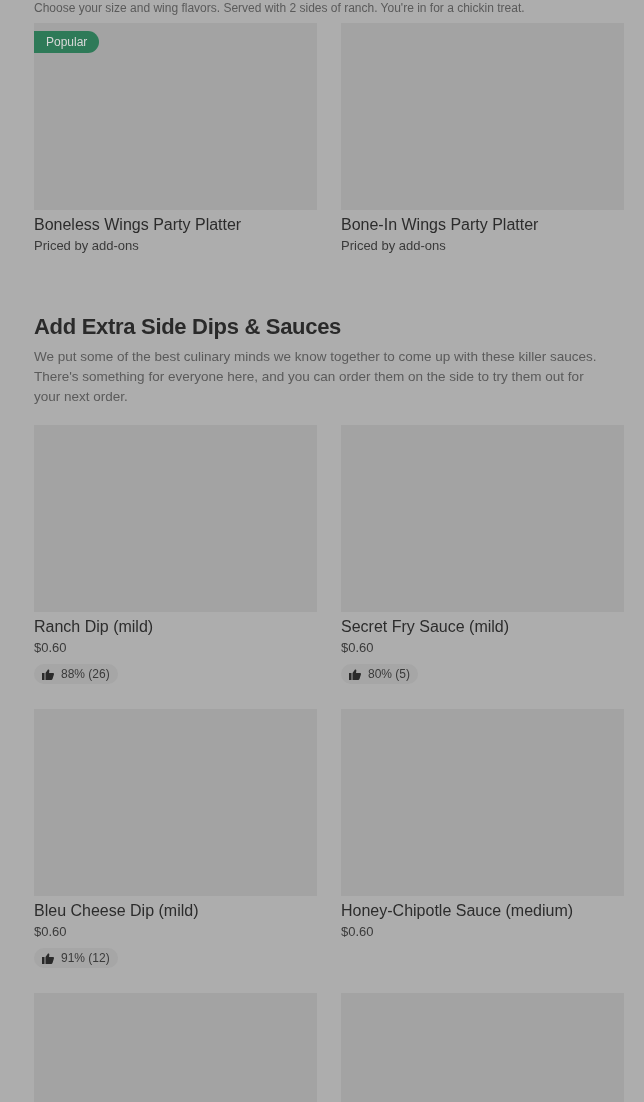 This screenshot has height=1102, width=644. I want to click on rating-text: 91% (12), so click(85, 958).